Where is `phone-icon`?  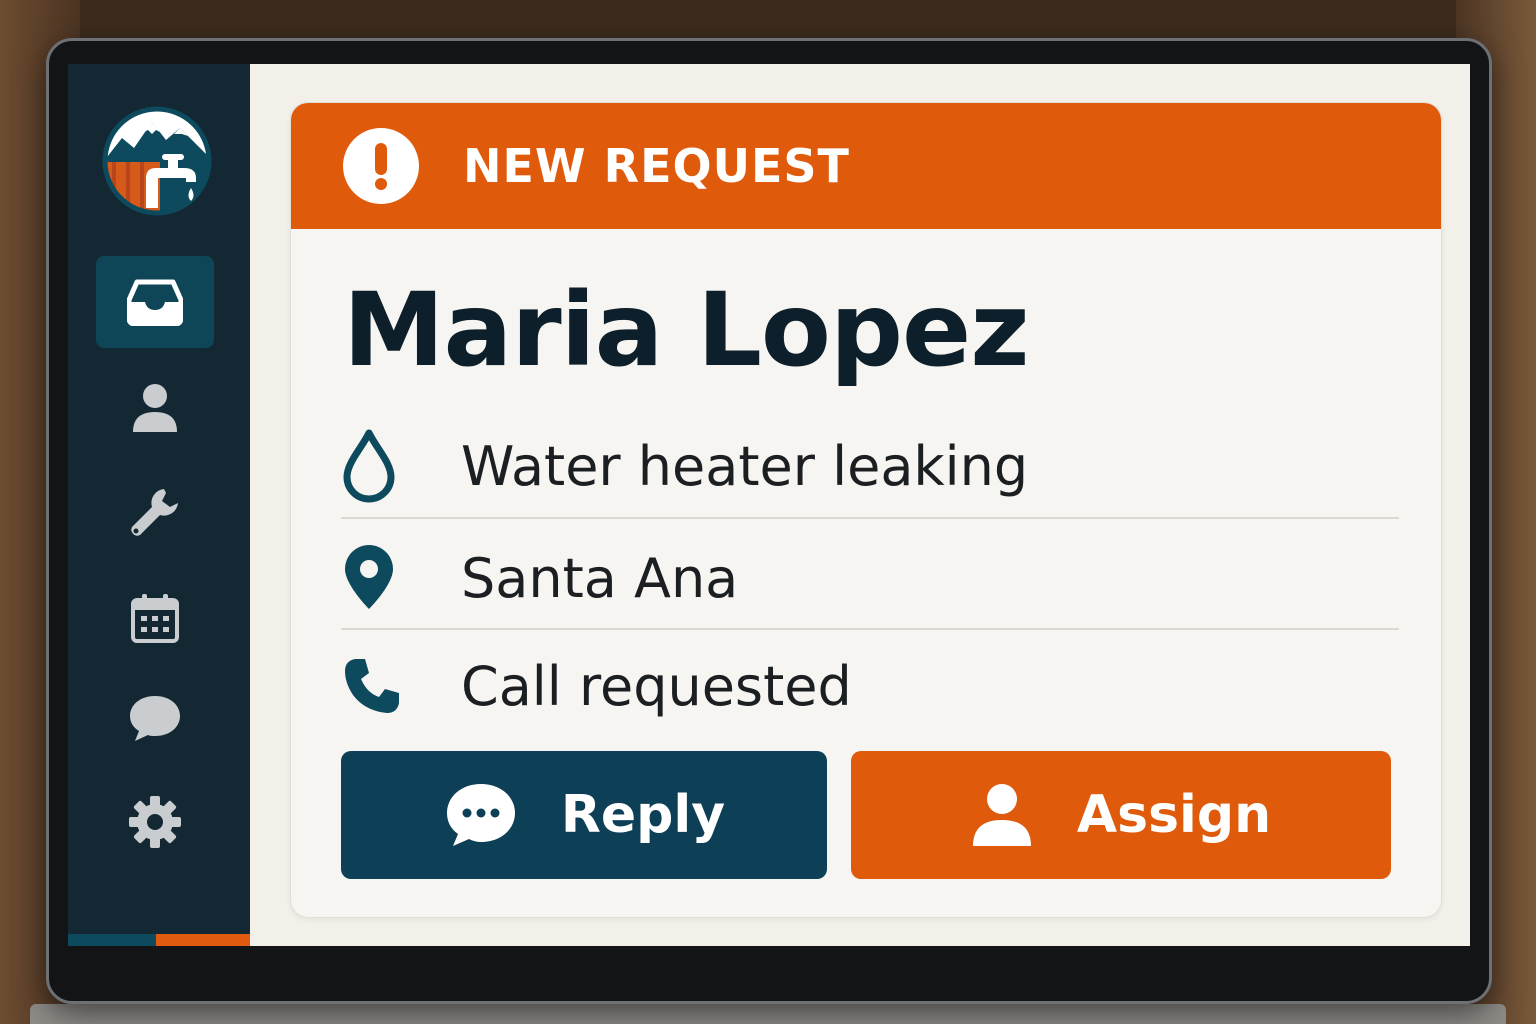 phone-icon is located at coordinates (381, 686).